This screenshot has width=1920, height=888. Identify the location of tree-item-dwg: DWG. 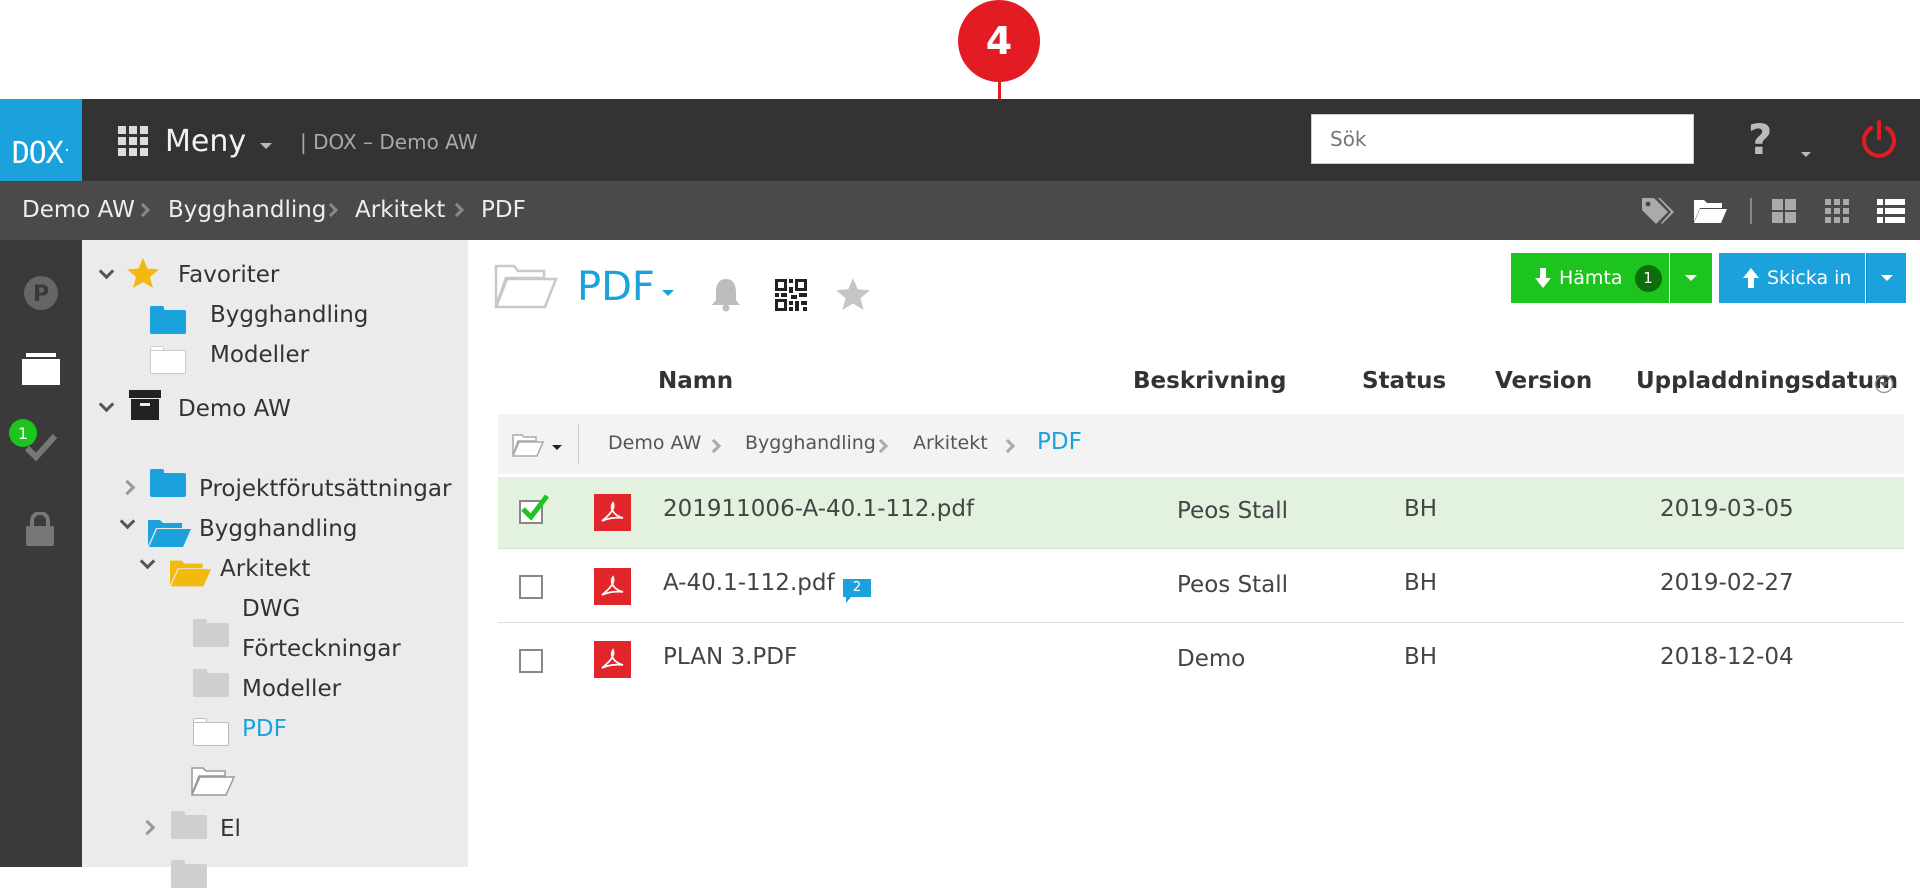
(271, 609).